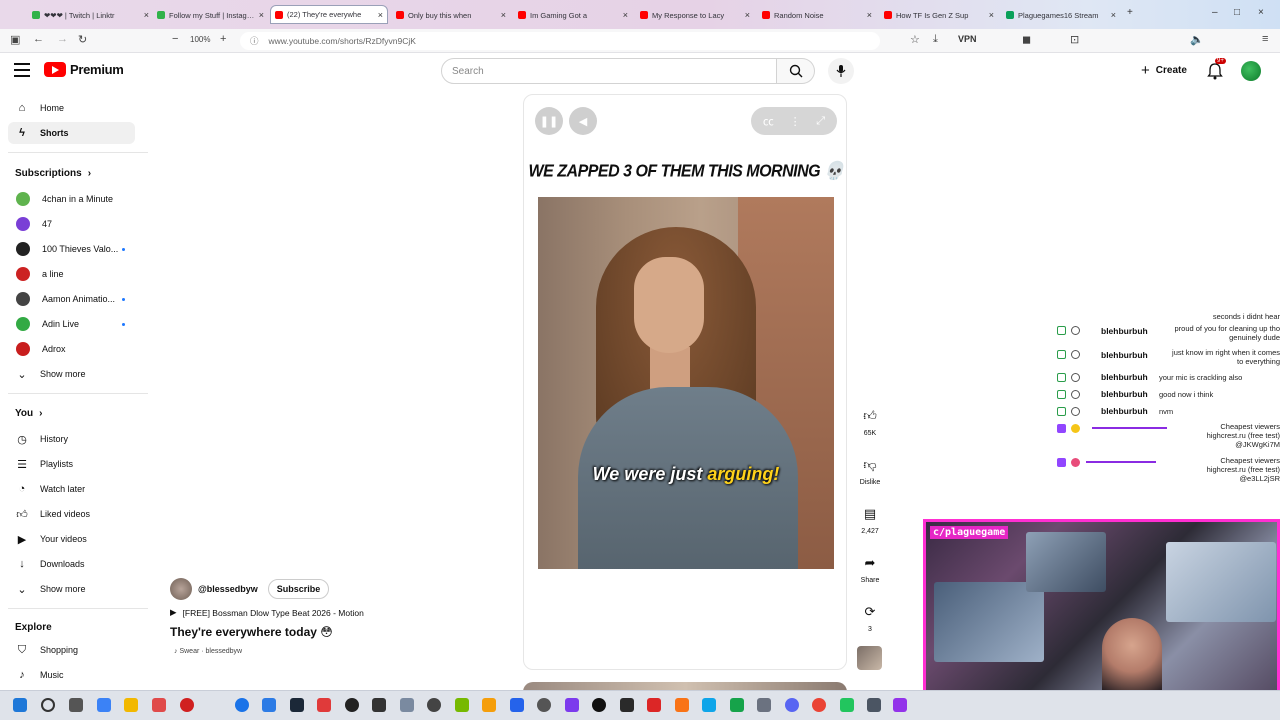 This screenshot has width=1280, height=720. Describe the element at coordinates (915, 39) in the screenshot. I see `bookmark-star-icon: ☆` at that location.